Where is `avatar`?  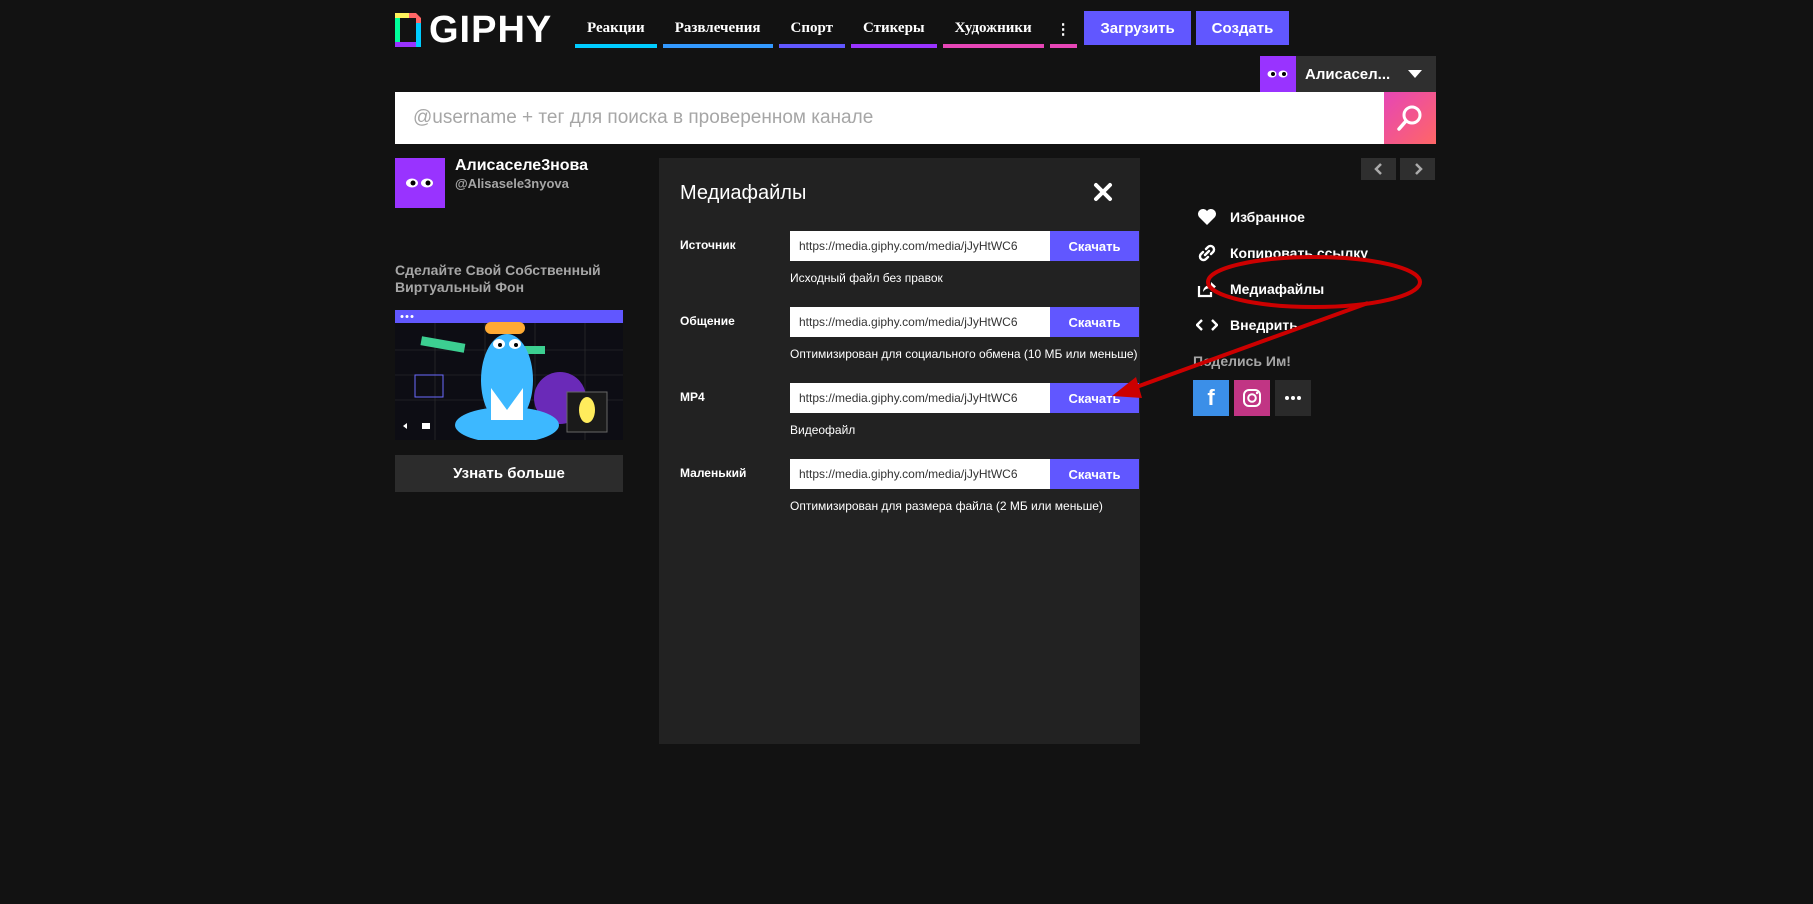 avatar is located at coordinates (1278, 74).